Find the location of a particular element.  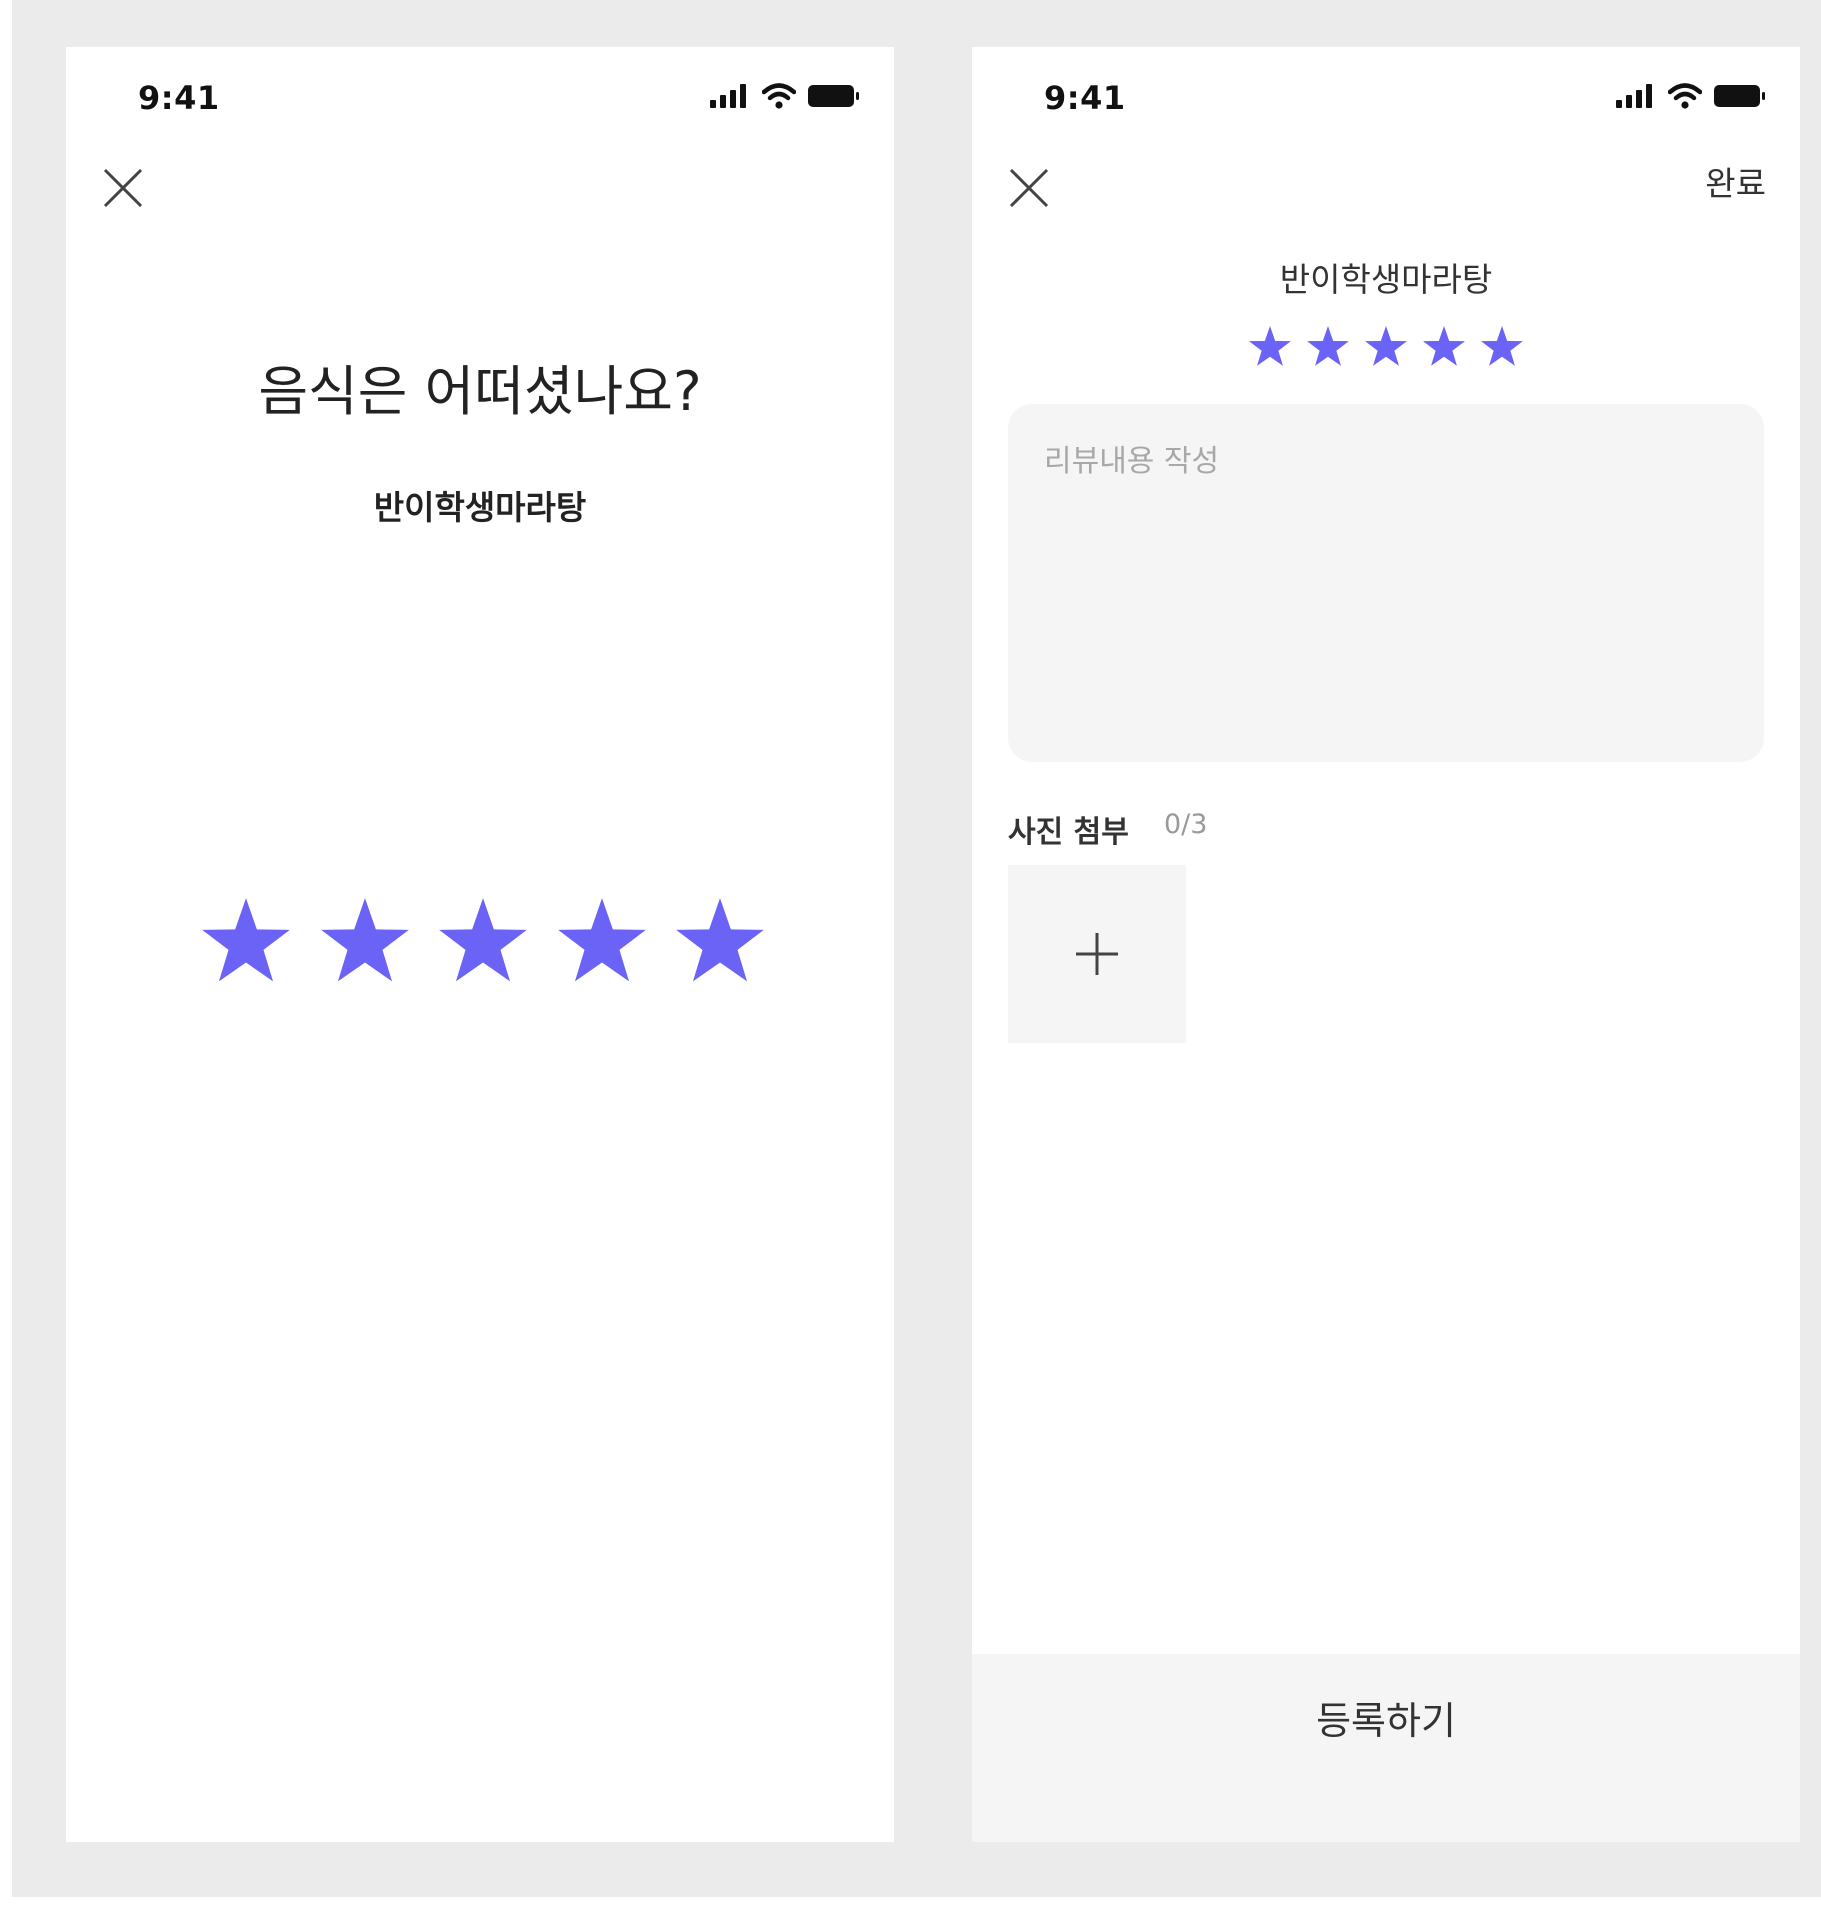

rating-question: 음식은 어떠셨나요? is located at coordinates (480, 391).